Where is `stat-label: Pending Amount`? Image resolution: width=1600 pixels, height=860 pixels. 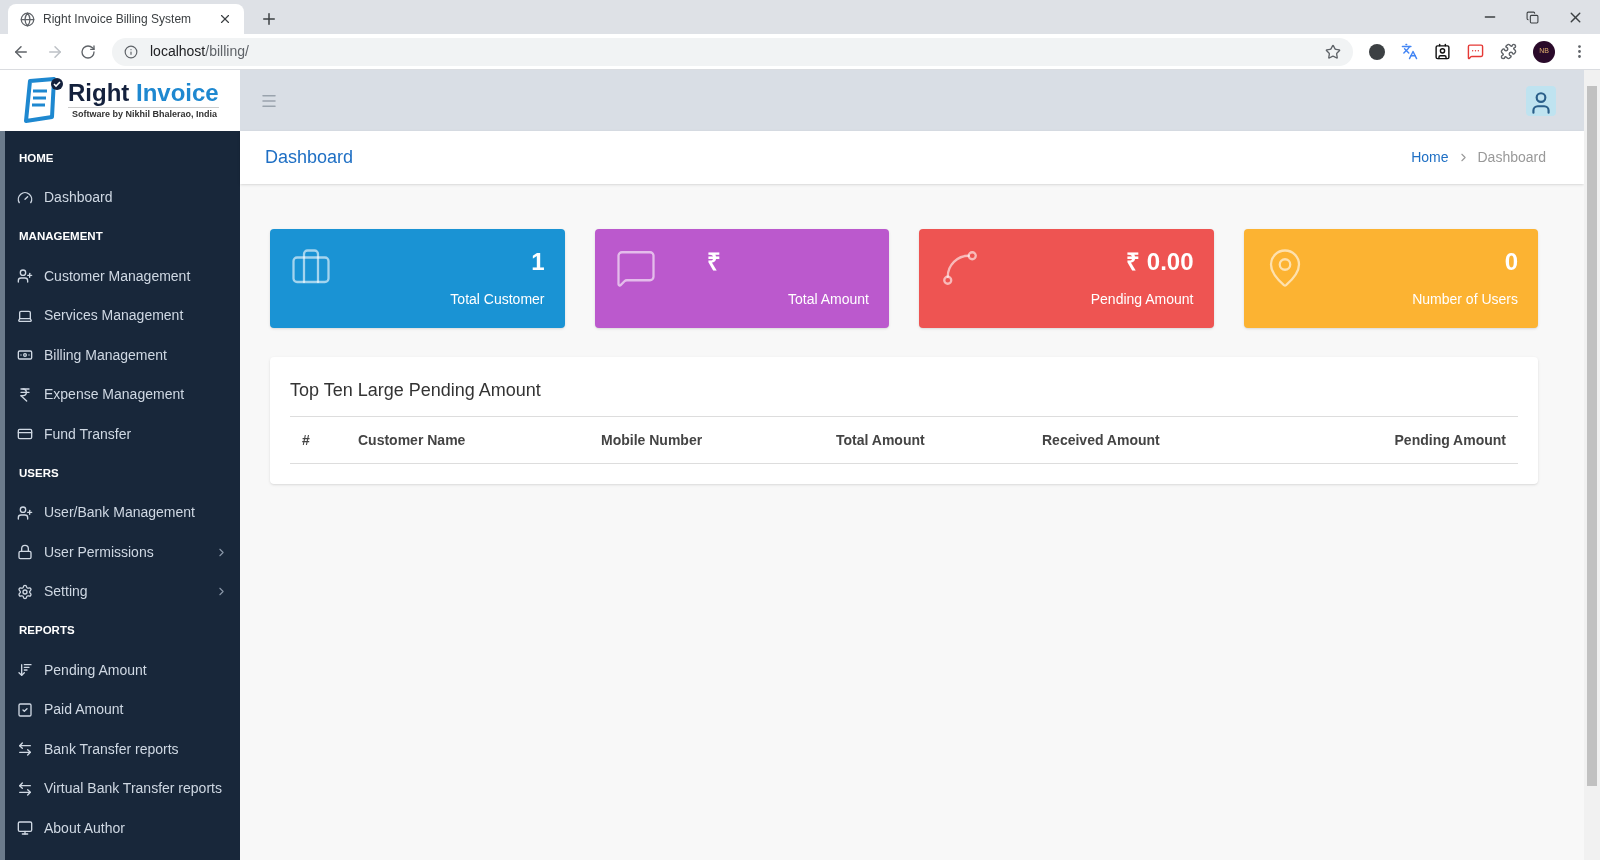 stat-label: Pending Amount is located at coordinates (1142, 299).